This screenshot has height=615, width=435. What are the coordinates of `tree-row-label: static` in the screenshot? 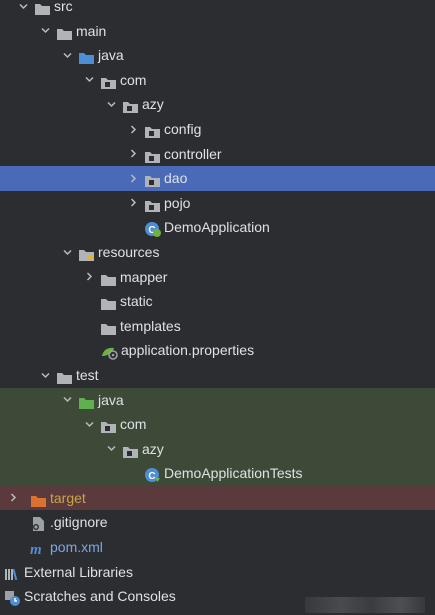 It's located at (136, 301).